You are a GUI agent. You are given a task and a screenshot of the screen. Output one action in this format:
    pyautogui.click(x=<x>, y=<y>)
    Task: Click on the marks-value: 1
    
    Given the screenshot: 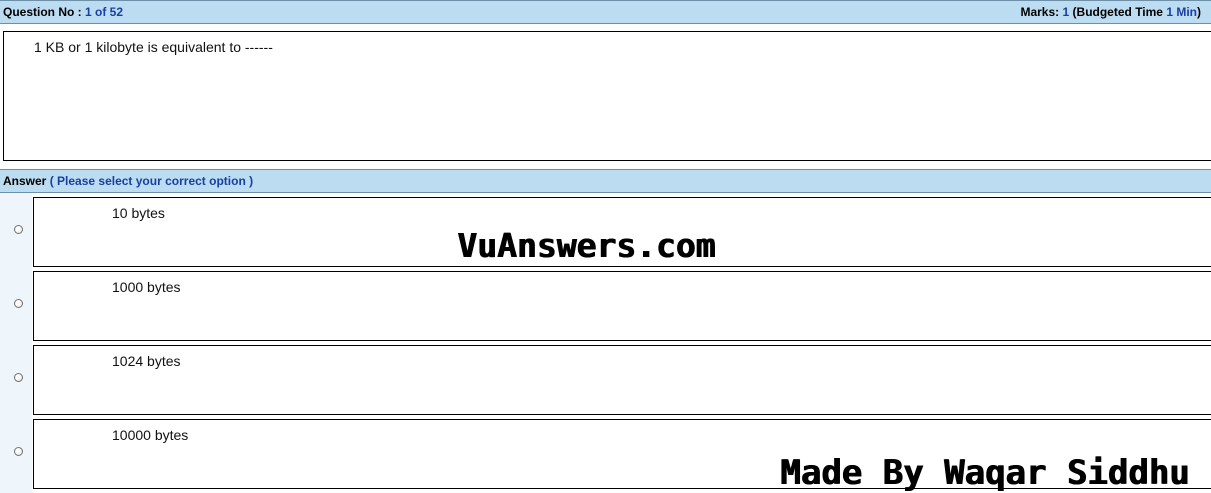 What is the action you would take?
    pyautogui.click(x=1066, y=12)
    